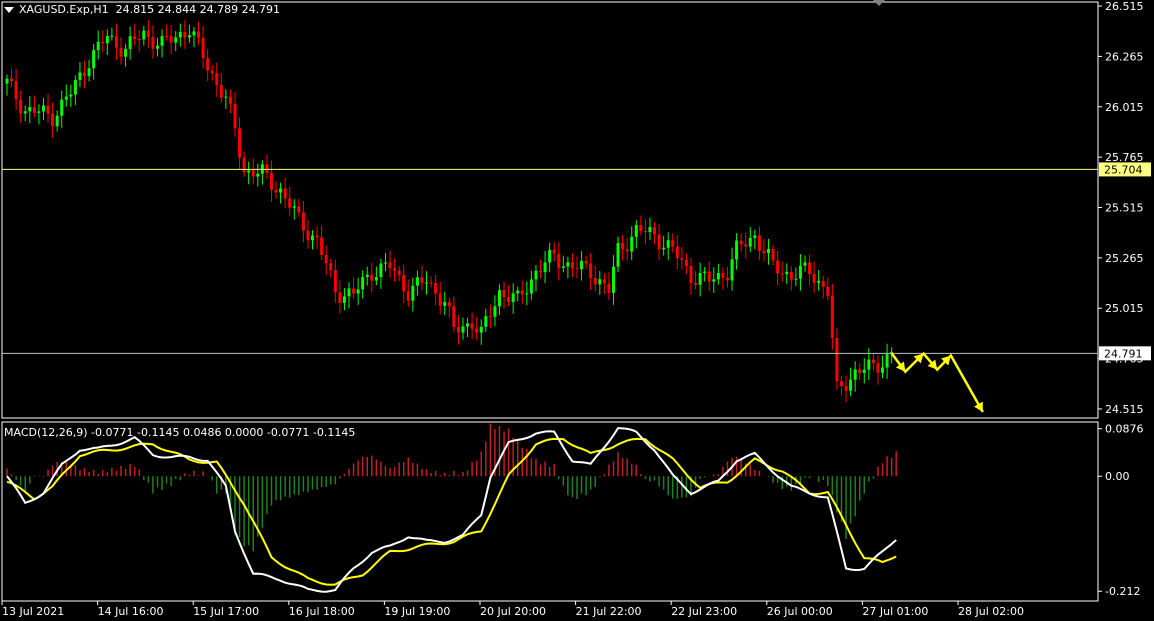 This screenshot has height=621, width=1154. I want to click on x-tick-label: 21 Jul 22:00, so click(609, 611).